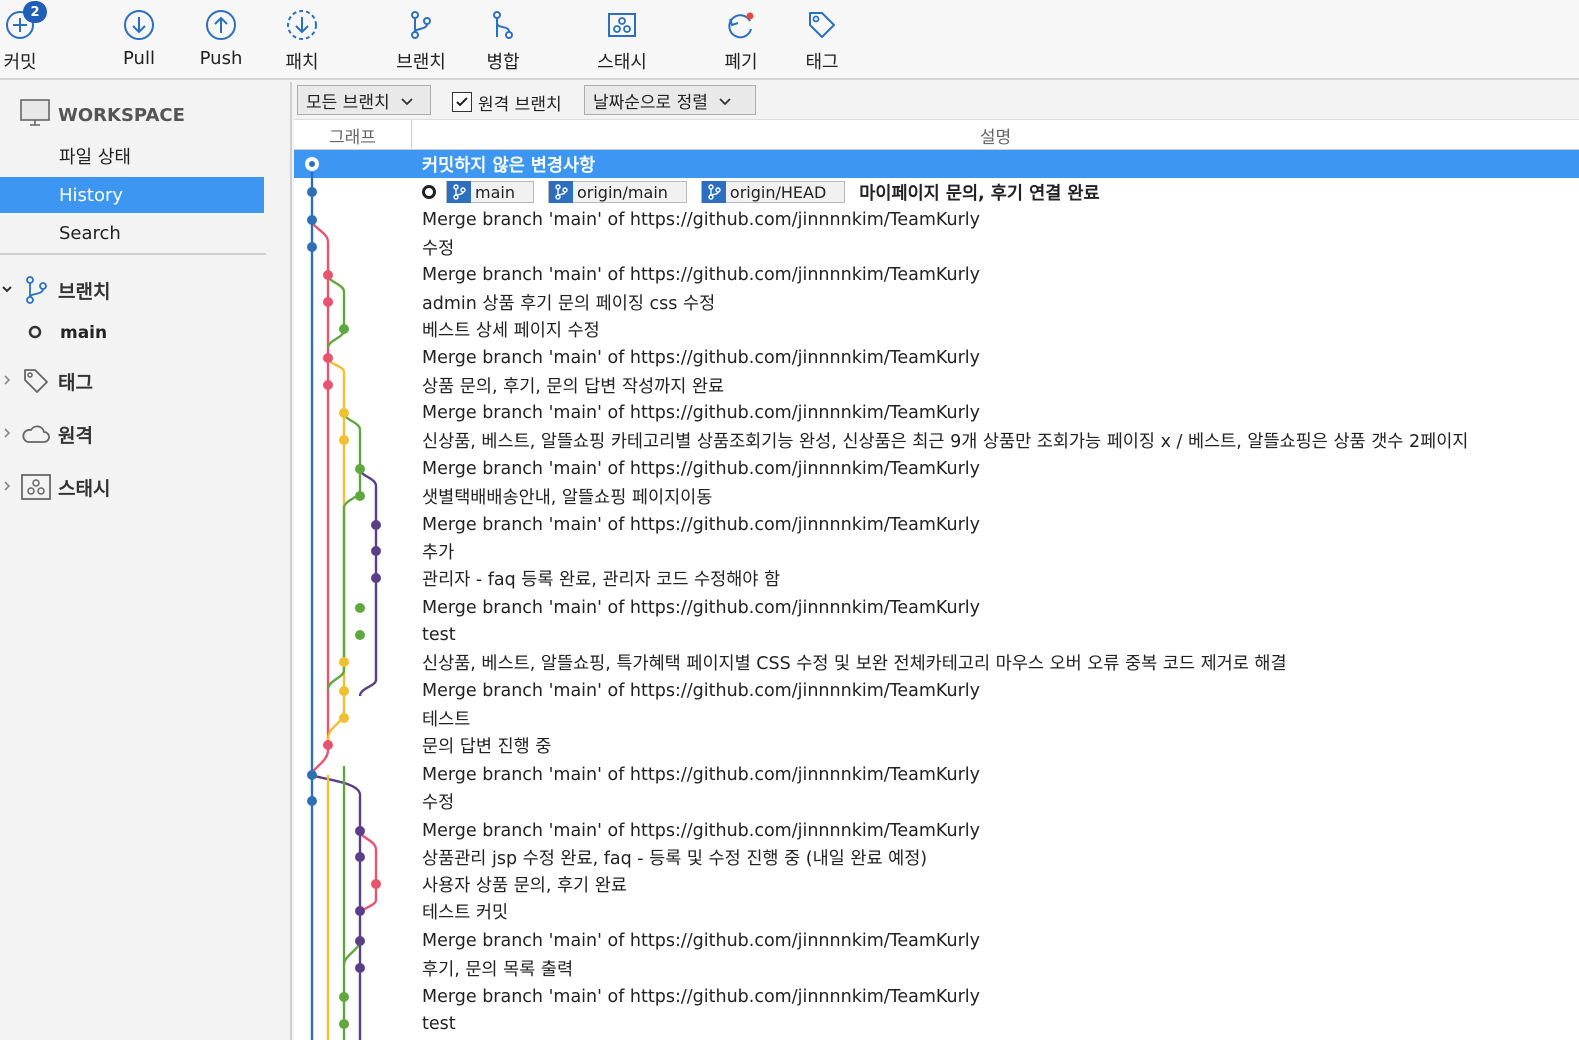 This screenshot has width=1579, height=1040. I want to click on tags-label: 태그, so click(75, 382).